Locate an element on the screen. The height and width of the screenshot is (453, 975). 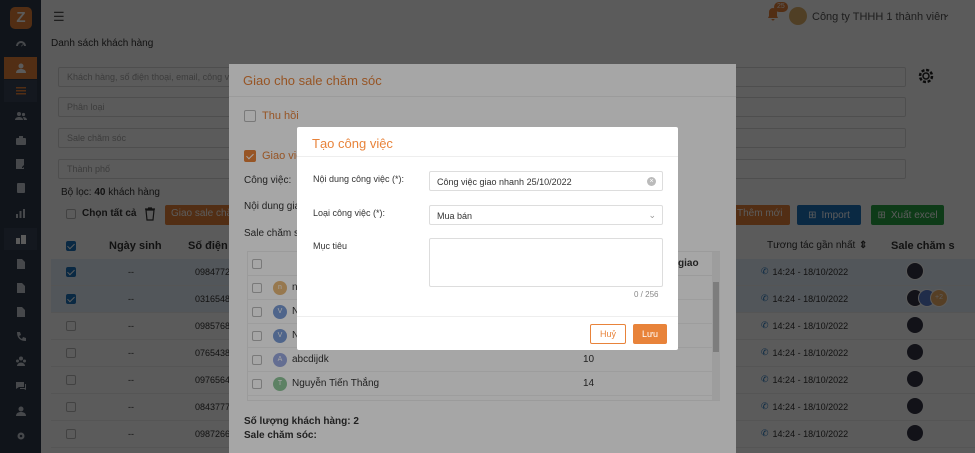
modal-footer is located at coordinates (487, 316).